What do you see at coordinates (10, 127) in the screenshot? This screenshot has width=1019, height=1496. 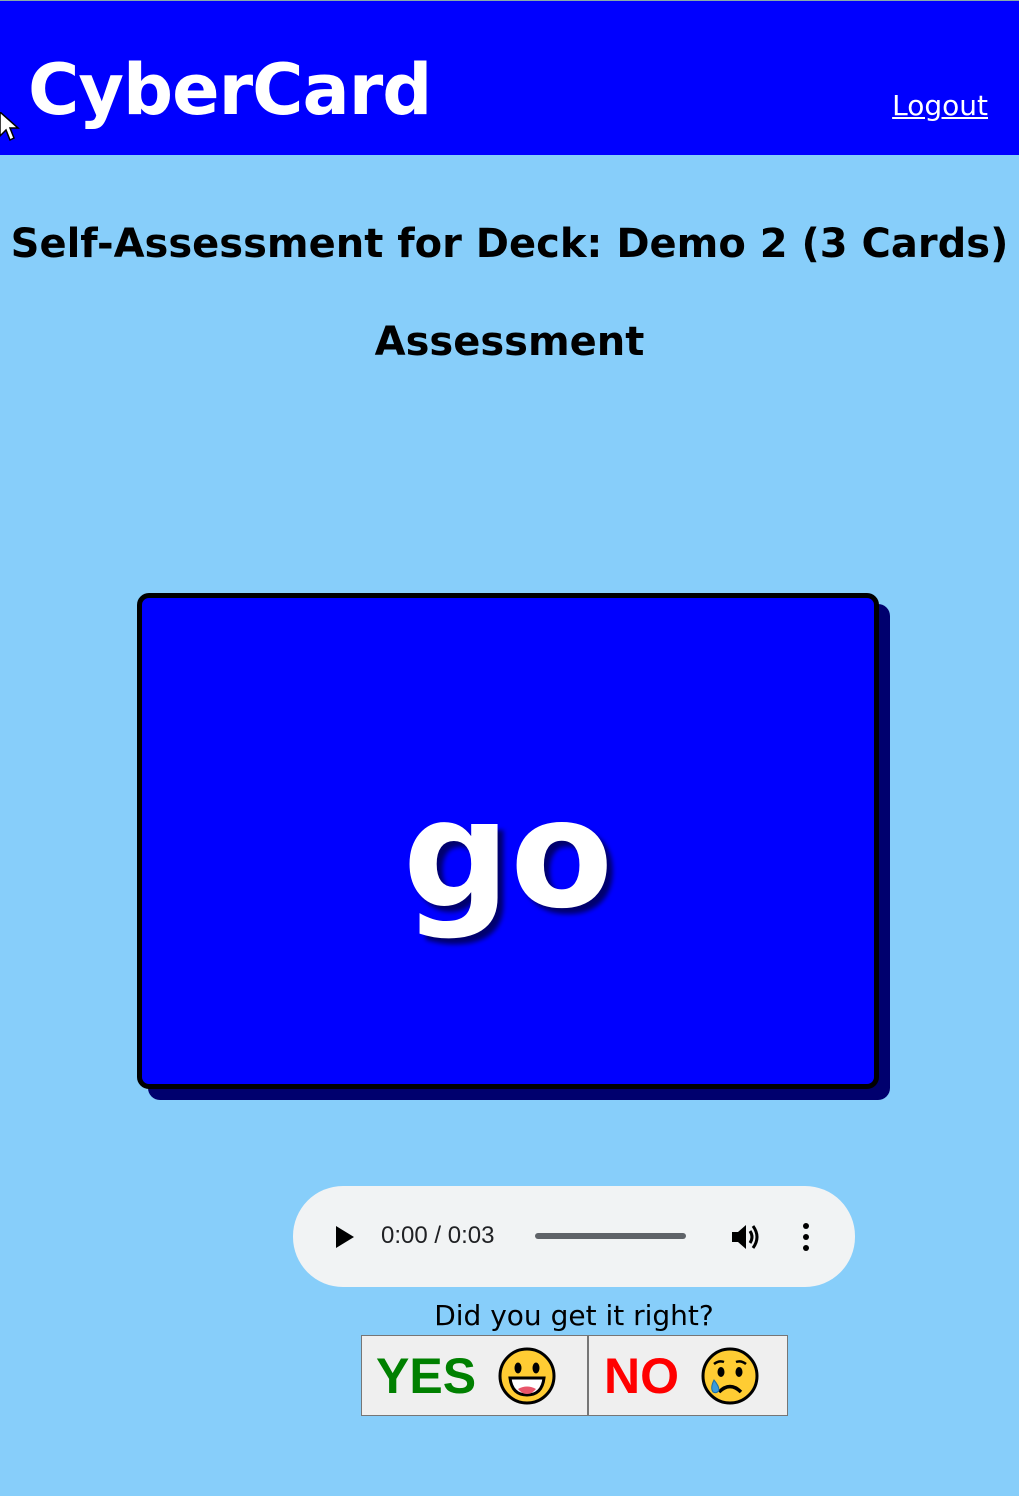 I see `mouse-pointer-icon` at bounding box center [10, 127].